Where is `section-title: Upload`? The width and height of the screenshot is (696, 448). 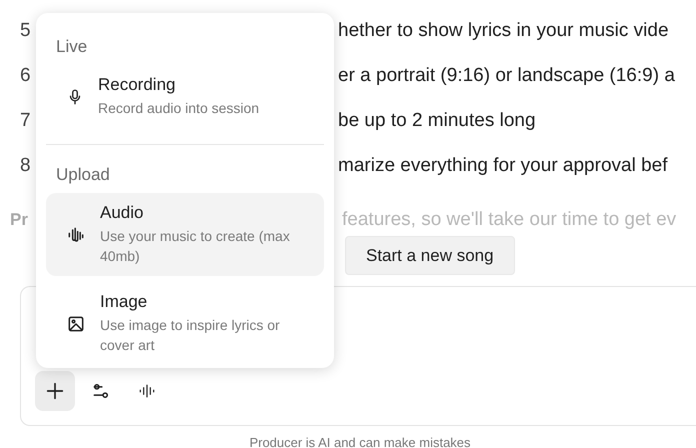 section-title: Upload is located at coordinates (83, 175).